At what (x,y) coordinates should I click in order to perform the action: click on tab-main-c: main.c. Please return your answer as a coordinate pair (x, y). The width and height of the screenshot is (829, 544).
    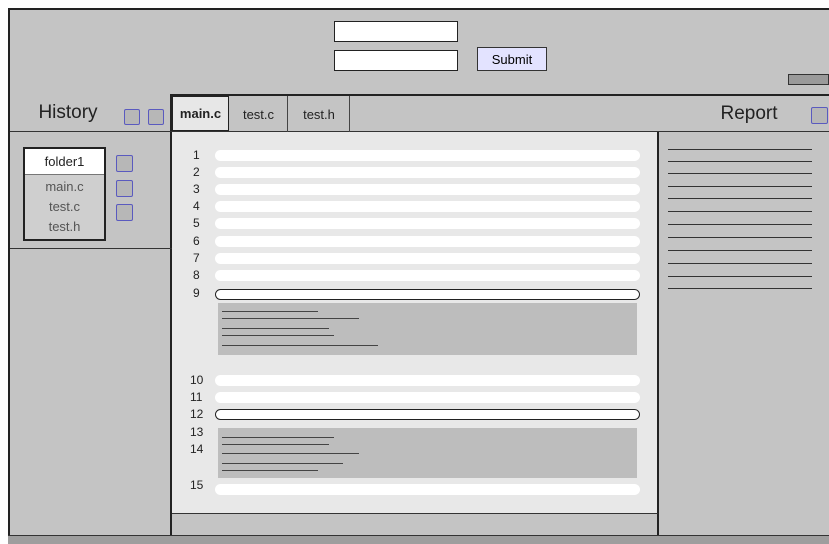
    Looking at the image, I should click on (200, 113).